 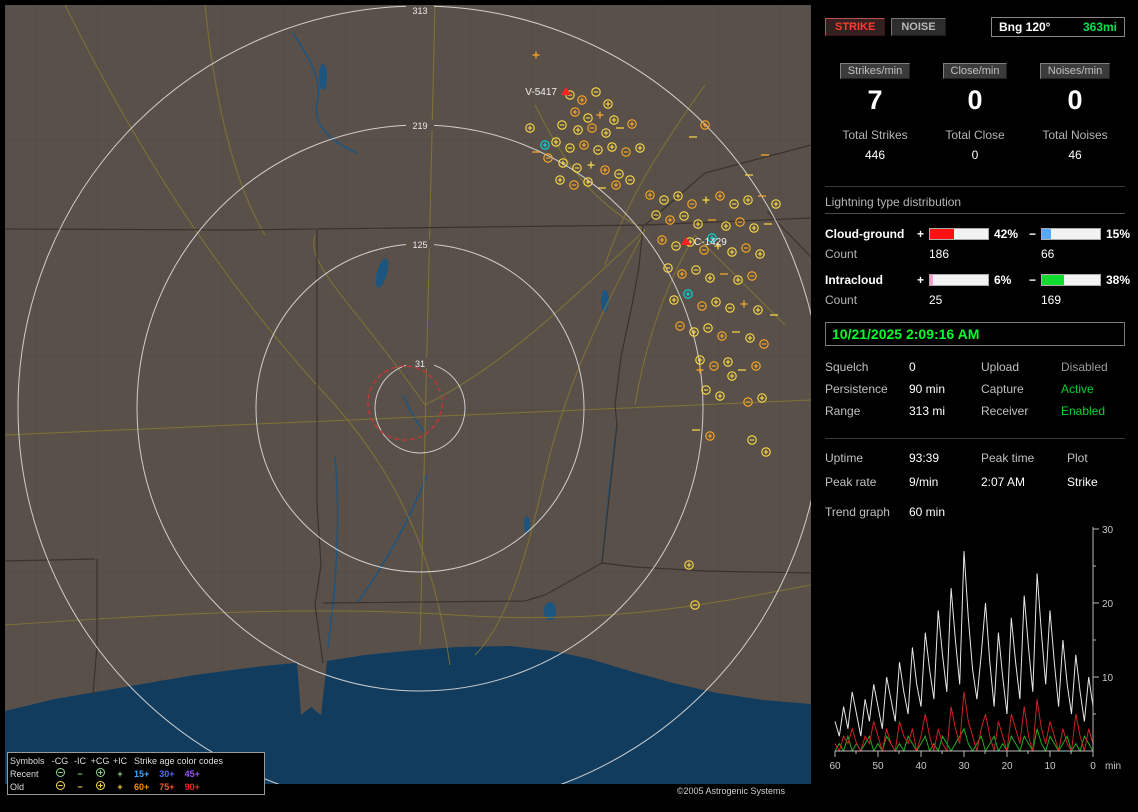 I want to click on upload-label: Upload, so click(x=1000, y=367).